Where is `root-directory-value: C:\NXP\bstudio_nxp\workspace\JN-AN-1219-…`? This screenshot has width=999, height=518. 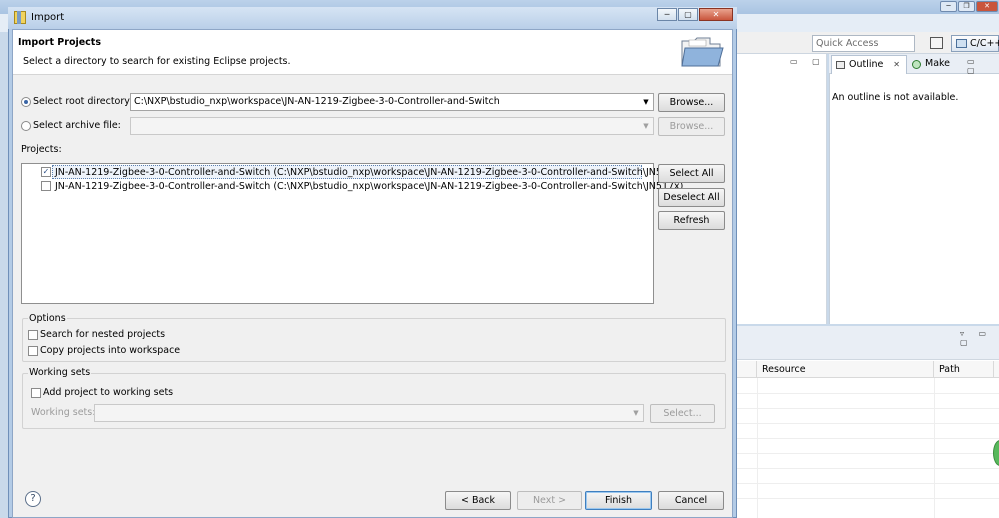
root-directory-value: C:\NXP\bstudio_nxp\workspace\JN-AN-1219-… is located at coordinates (317, 101).